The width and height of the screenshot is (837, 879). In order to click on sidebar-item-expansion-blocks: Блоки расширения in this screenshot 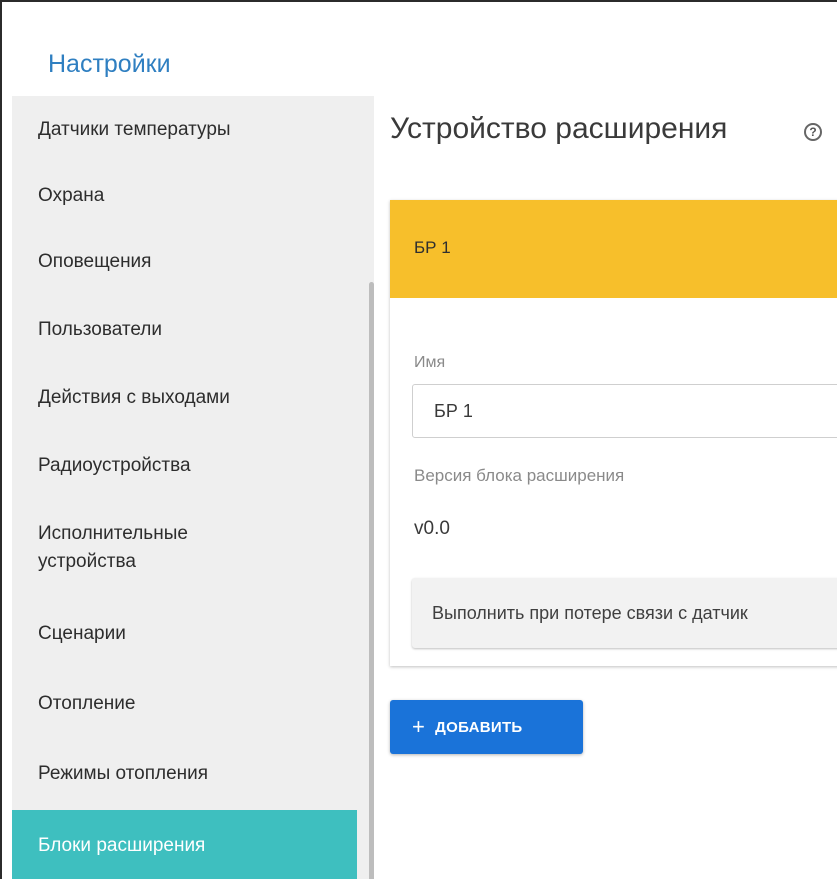, I will do `click(184, 844)`.